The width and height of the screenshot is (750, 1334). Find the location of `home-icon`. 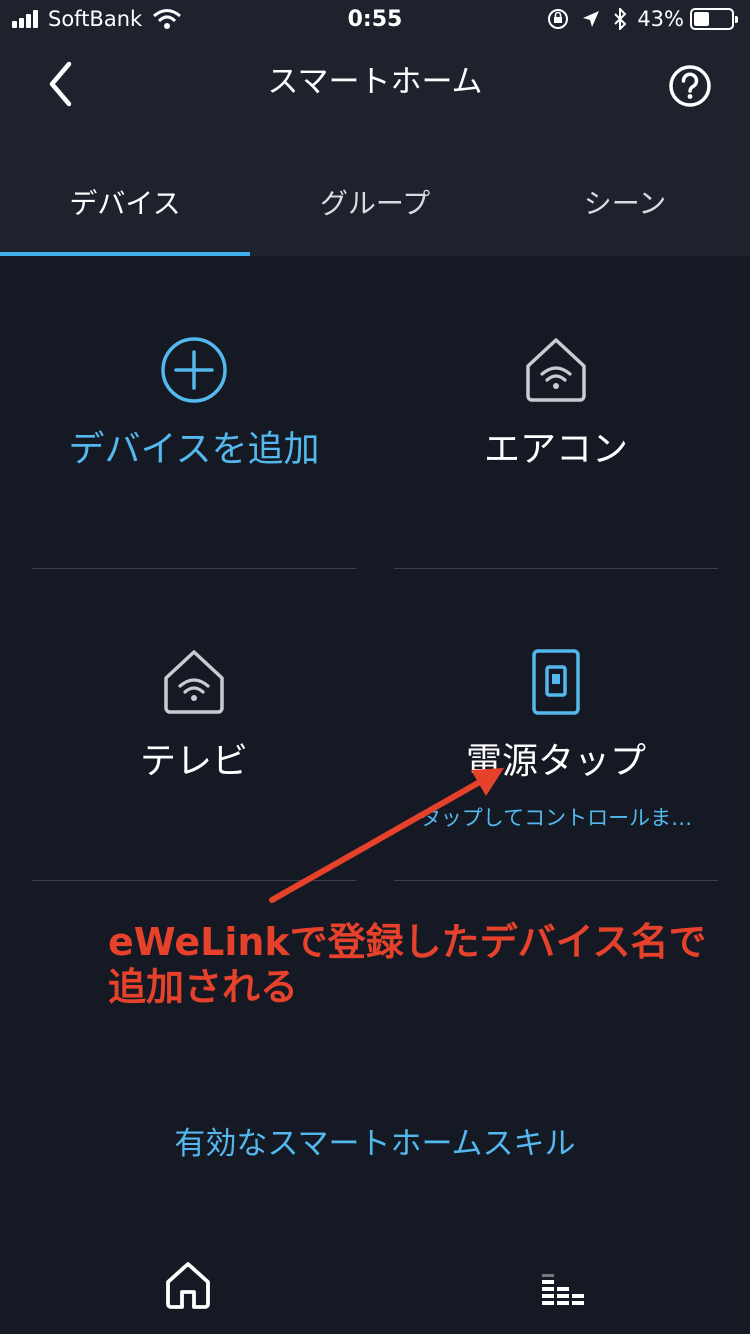

home-icon is located at coordinates (188, 1285).